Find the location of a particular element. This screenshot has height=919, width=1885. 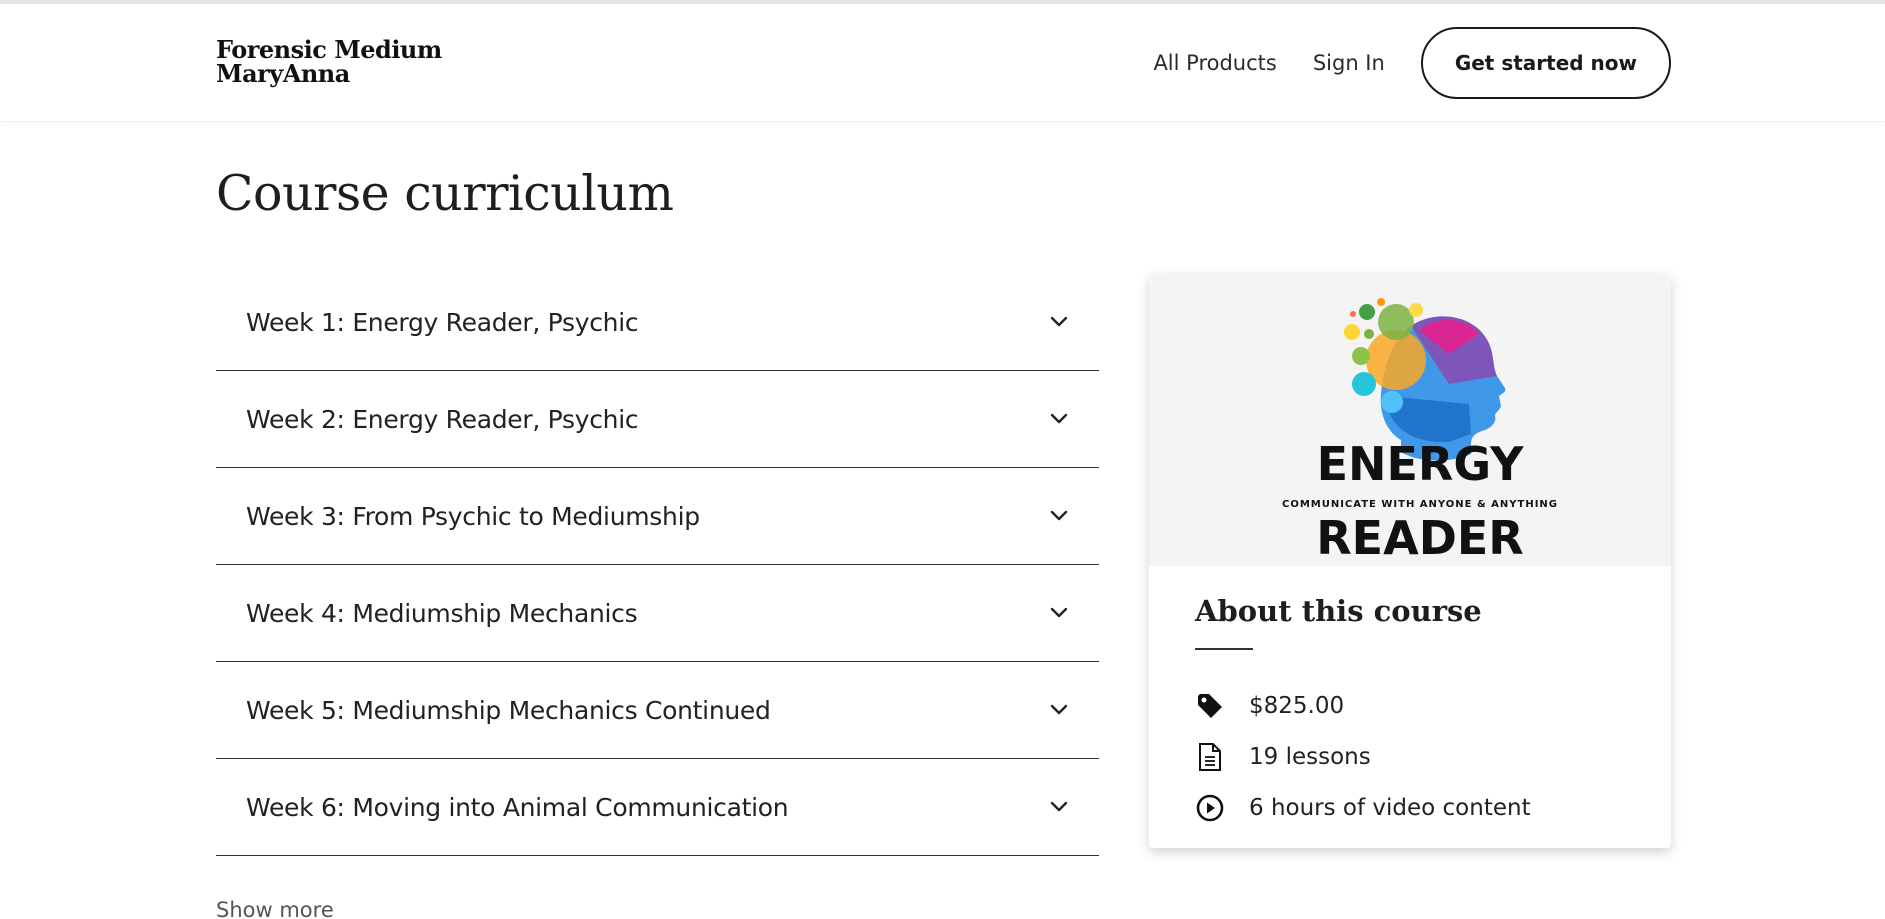

play-circle-icon is located at coordinates (1210, 808).